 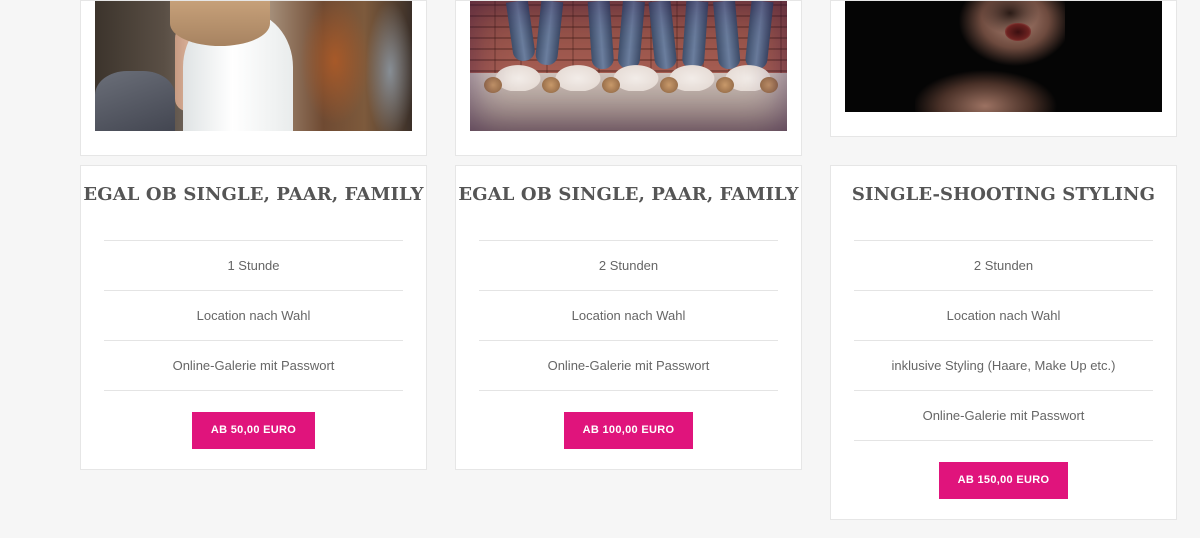 What do you see at coordinates (1003, 480) in the screenshot?
I see `book-package-button: AB 150,00 EURO` at bounding box center [1003, 480].